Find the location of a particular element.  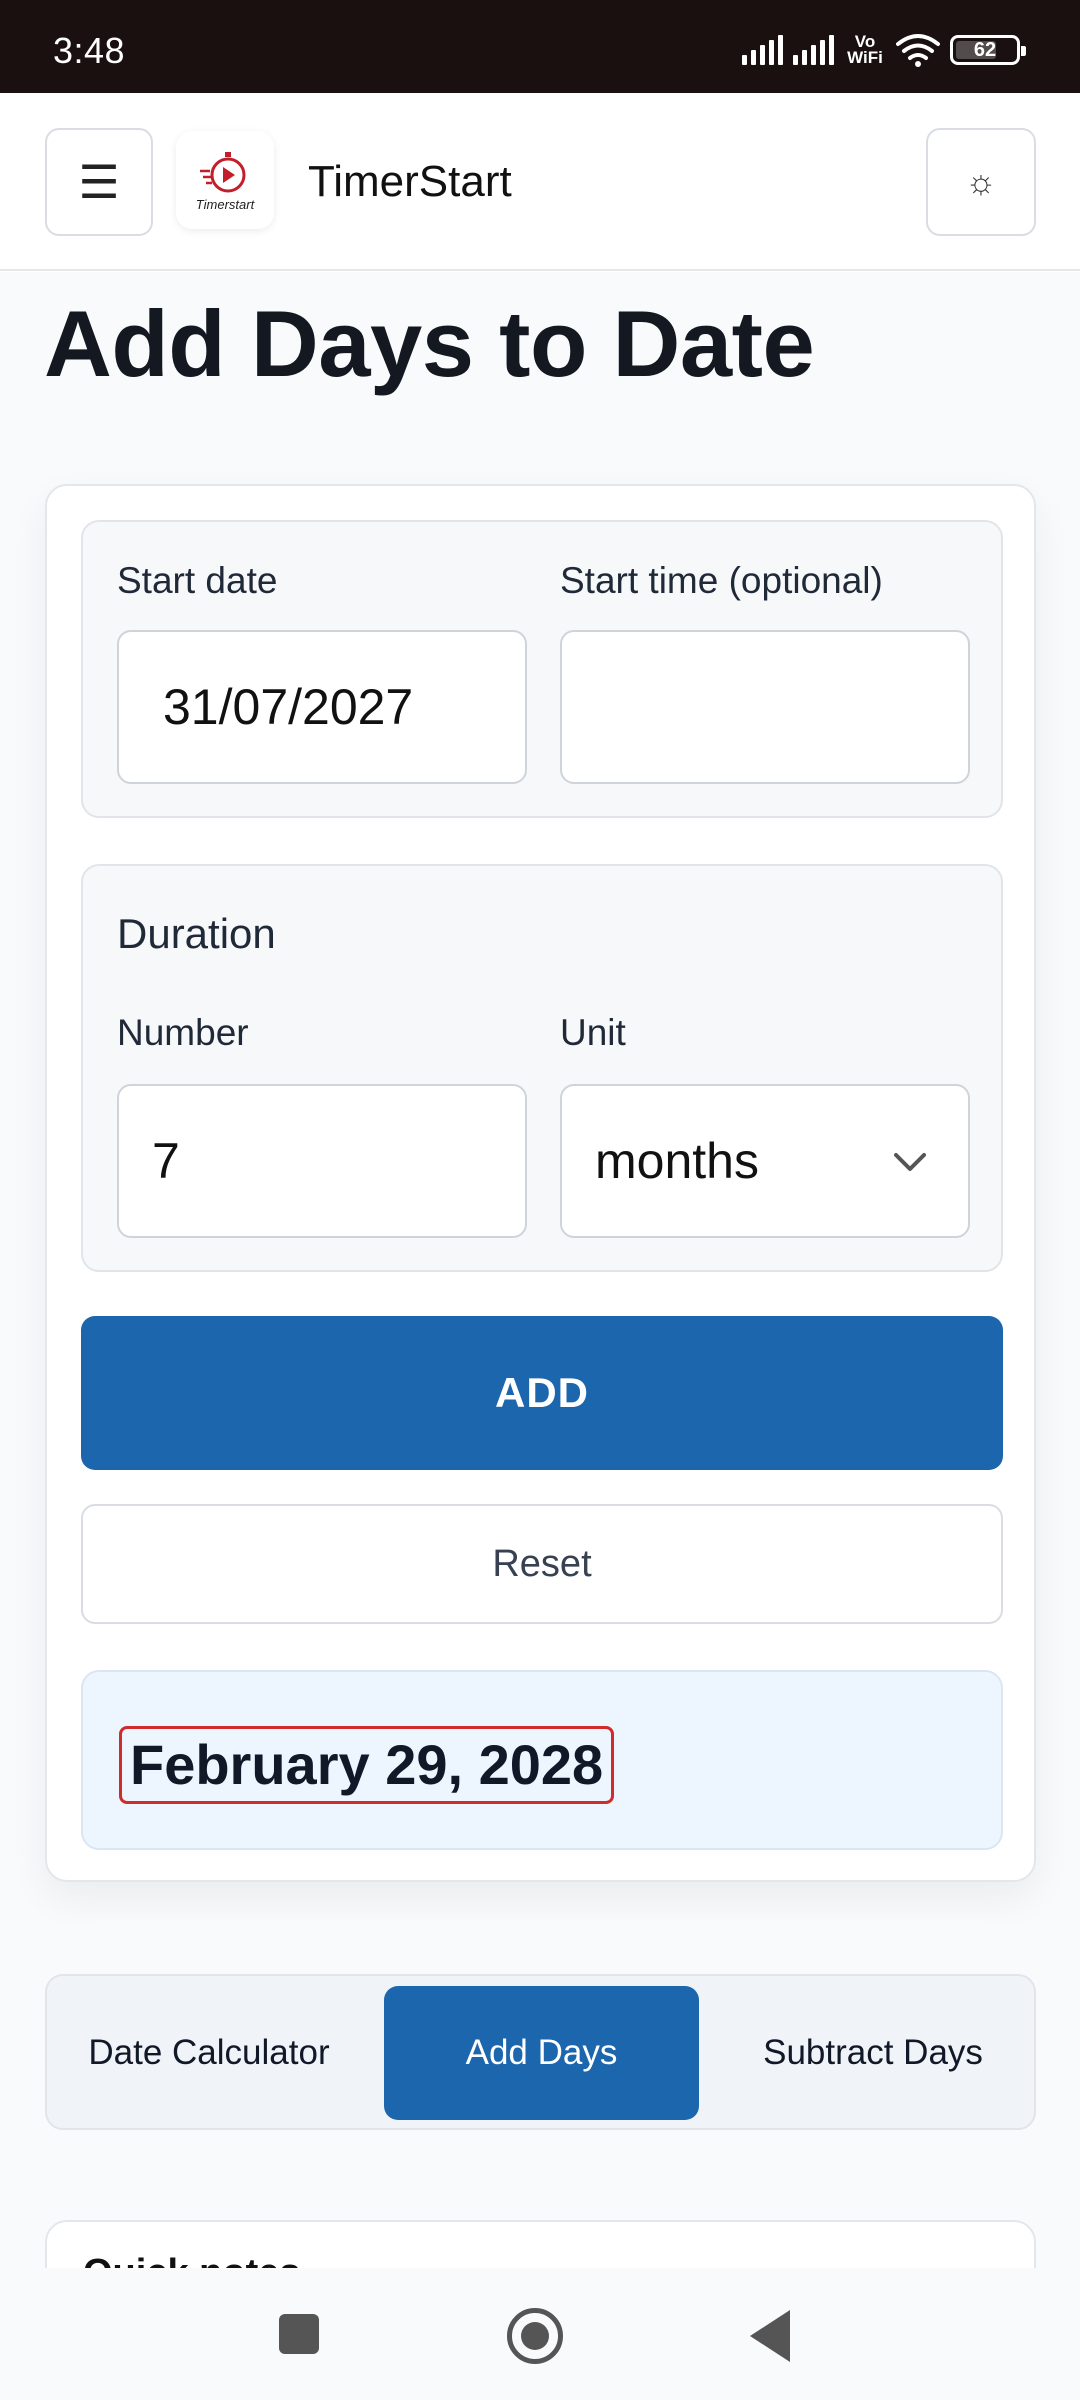

tab-add-days: Add Days is located at coordinates (541, 2053).